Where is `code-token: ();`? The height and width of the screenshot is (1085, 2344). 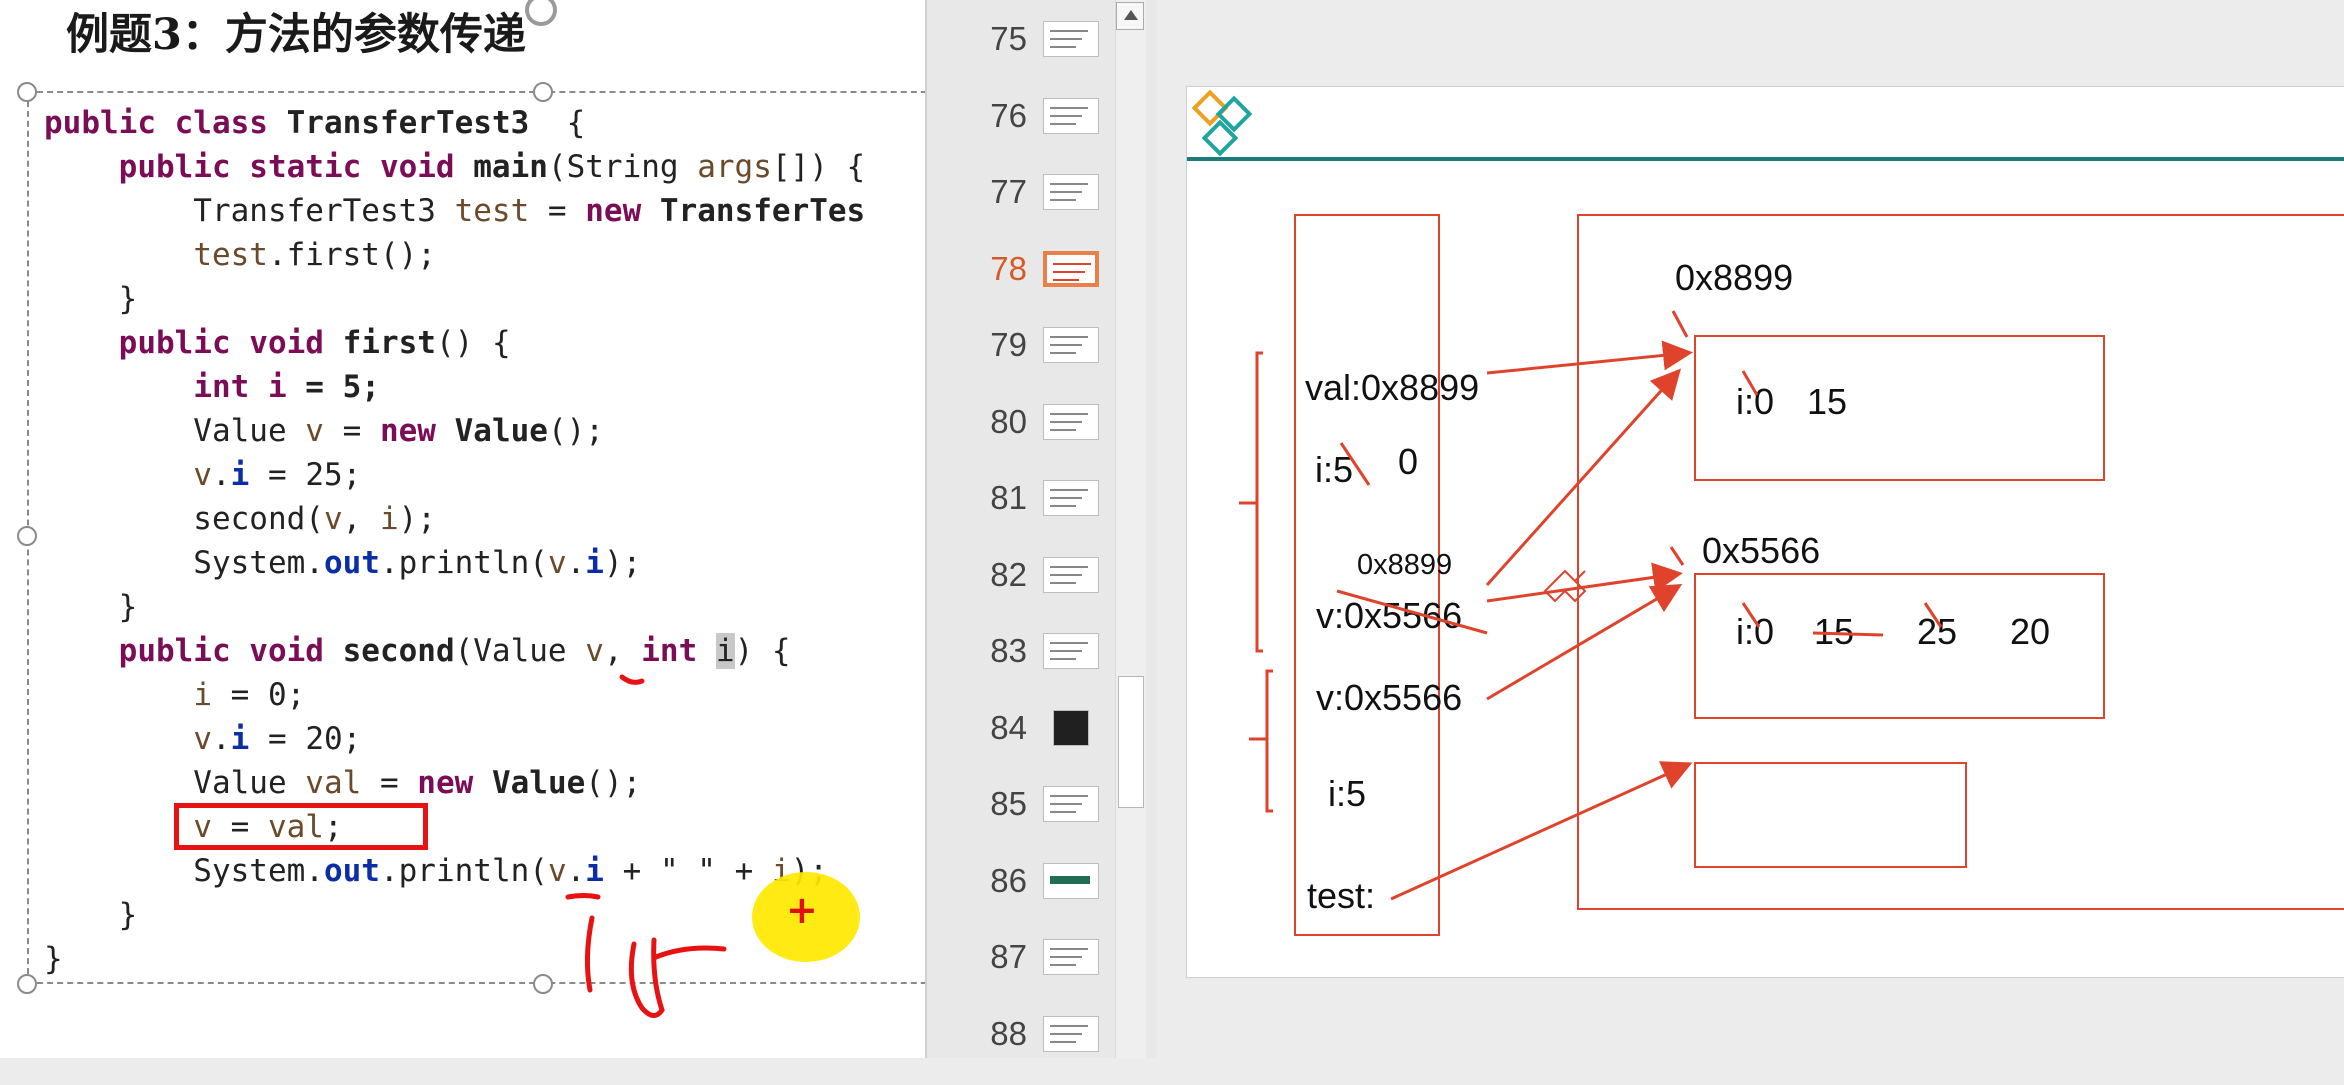 code-token: (); is located at coordinates (575, 431).